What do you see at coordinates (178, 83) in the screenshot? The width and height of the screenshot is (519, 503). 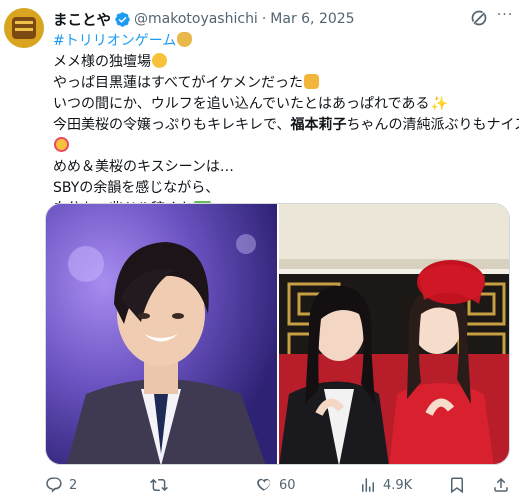 I see `tweet-text-segment: やっぱ目黒蓮はすべてがイケメンだった` at bounding box center [178, 83].